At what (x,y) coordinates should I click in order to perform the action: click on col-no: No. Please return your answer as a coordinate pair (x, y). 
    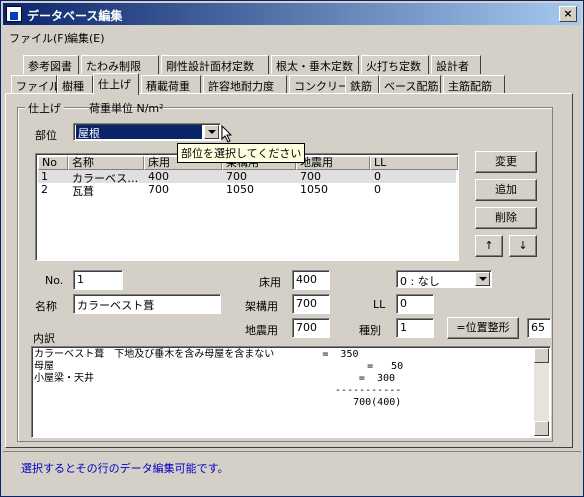
    Looking at the image, I should click on (53, 163).